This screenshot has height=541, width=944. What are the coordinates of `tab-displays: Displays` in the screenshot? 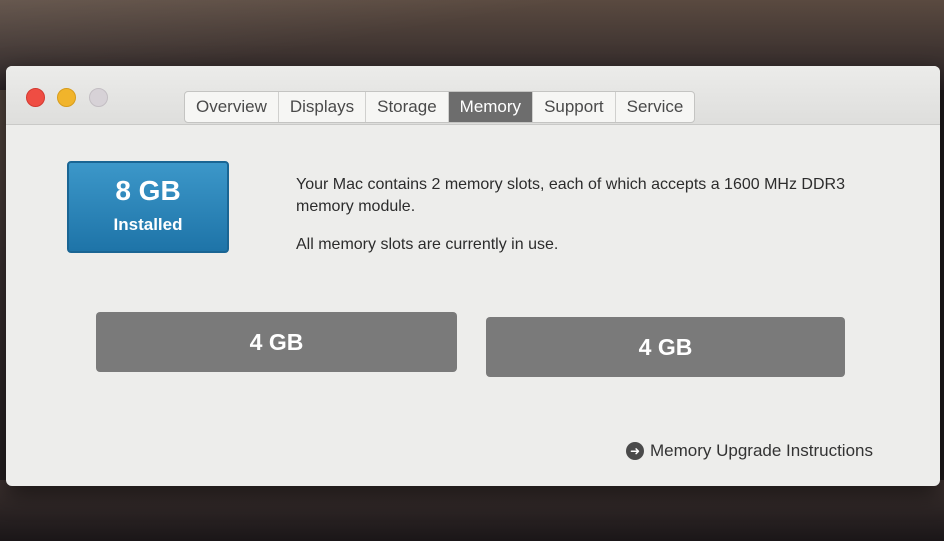 It's located at (323, 107).